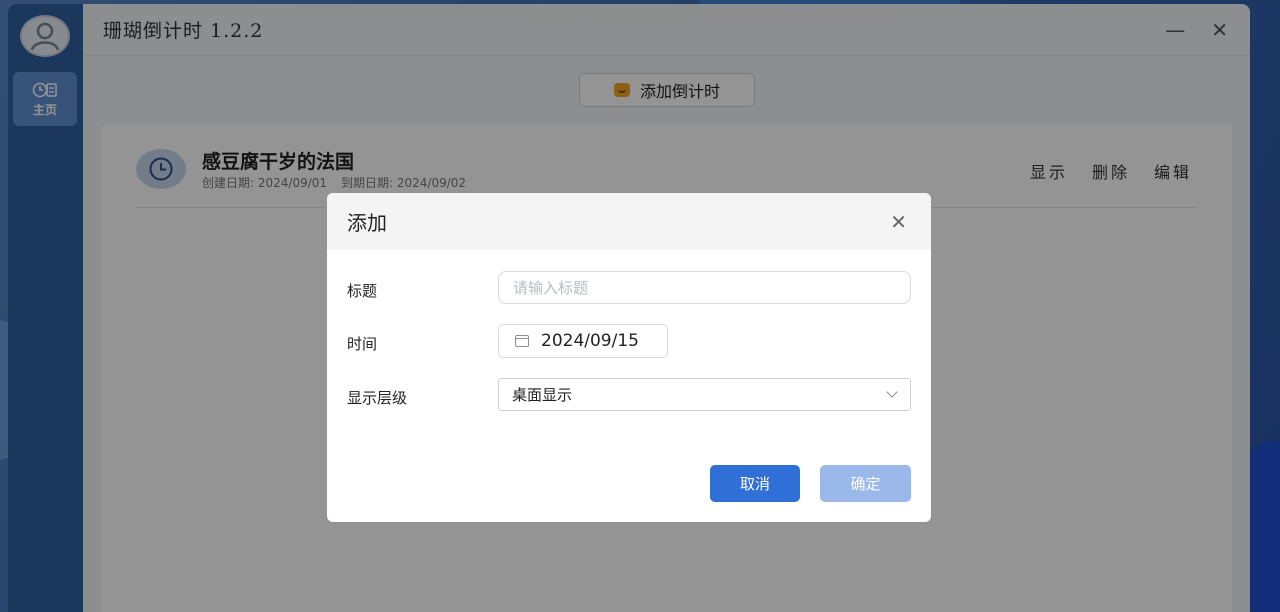 The image size is (1280, 612). I want to click on title-label: 标题, so click(362, 291).